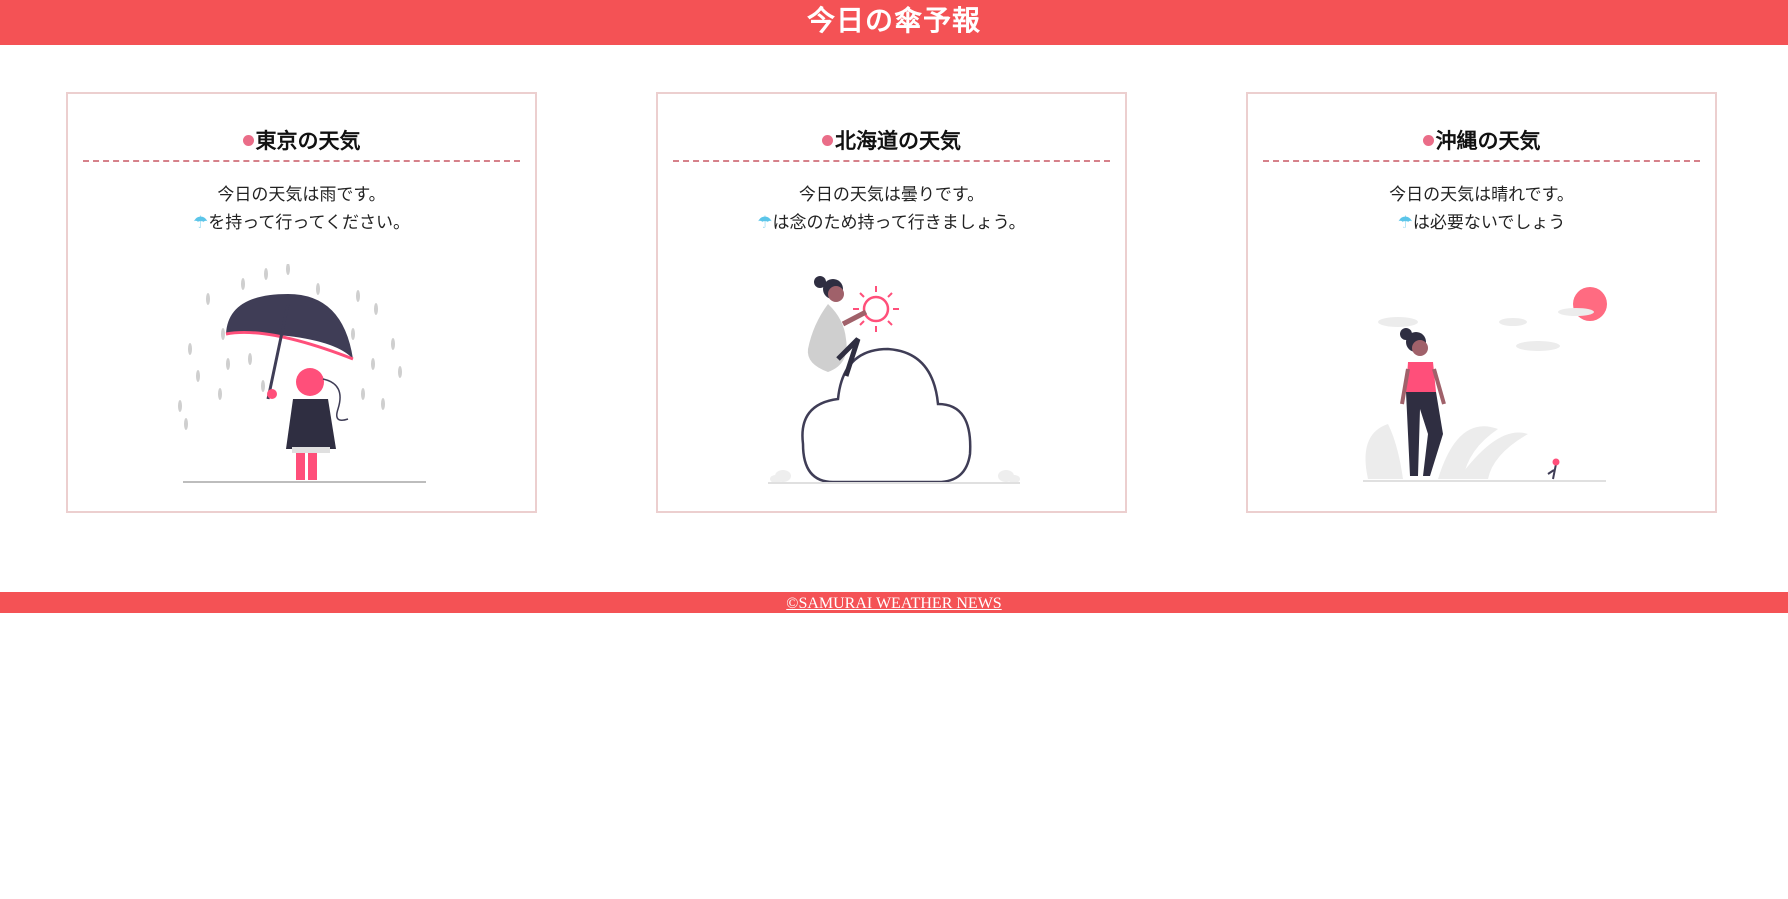  I want to click on copyright-link: ©SAMURAI WEATHER NEWS, so click(893, 603).